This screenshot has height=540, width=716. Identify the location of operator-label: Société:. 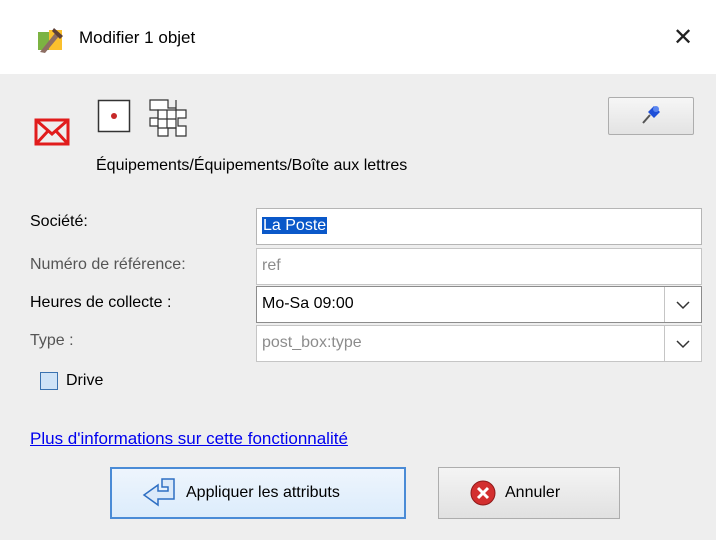
(59, 221).